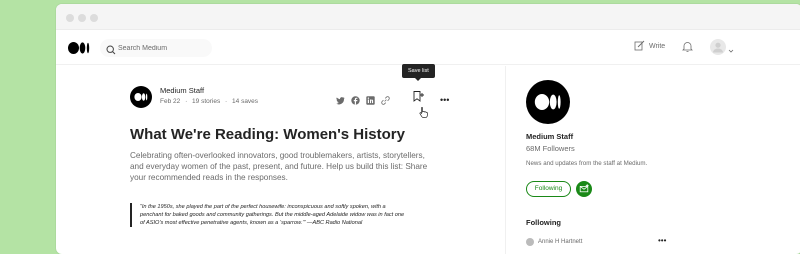  Describe the element at coordinates (79, 50) in the screenshot. I see `medium-logo-icon` at that location.